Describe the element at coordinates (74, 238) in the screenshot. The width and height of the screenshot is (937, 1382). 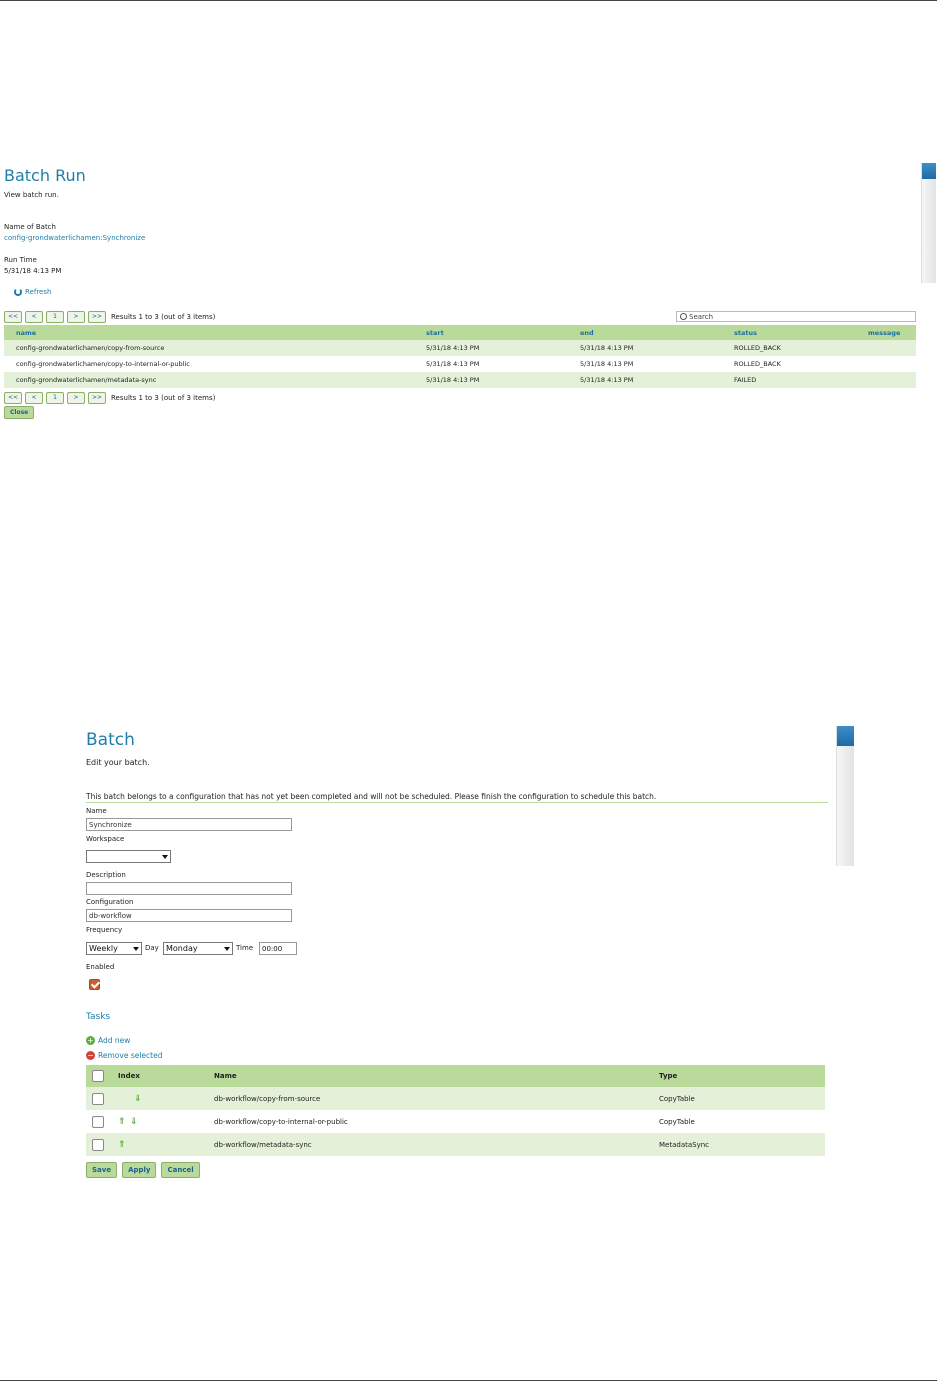
I see `batch-name-link: config-grondwaterlichamen:Synchronize` at that location.